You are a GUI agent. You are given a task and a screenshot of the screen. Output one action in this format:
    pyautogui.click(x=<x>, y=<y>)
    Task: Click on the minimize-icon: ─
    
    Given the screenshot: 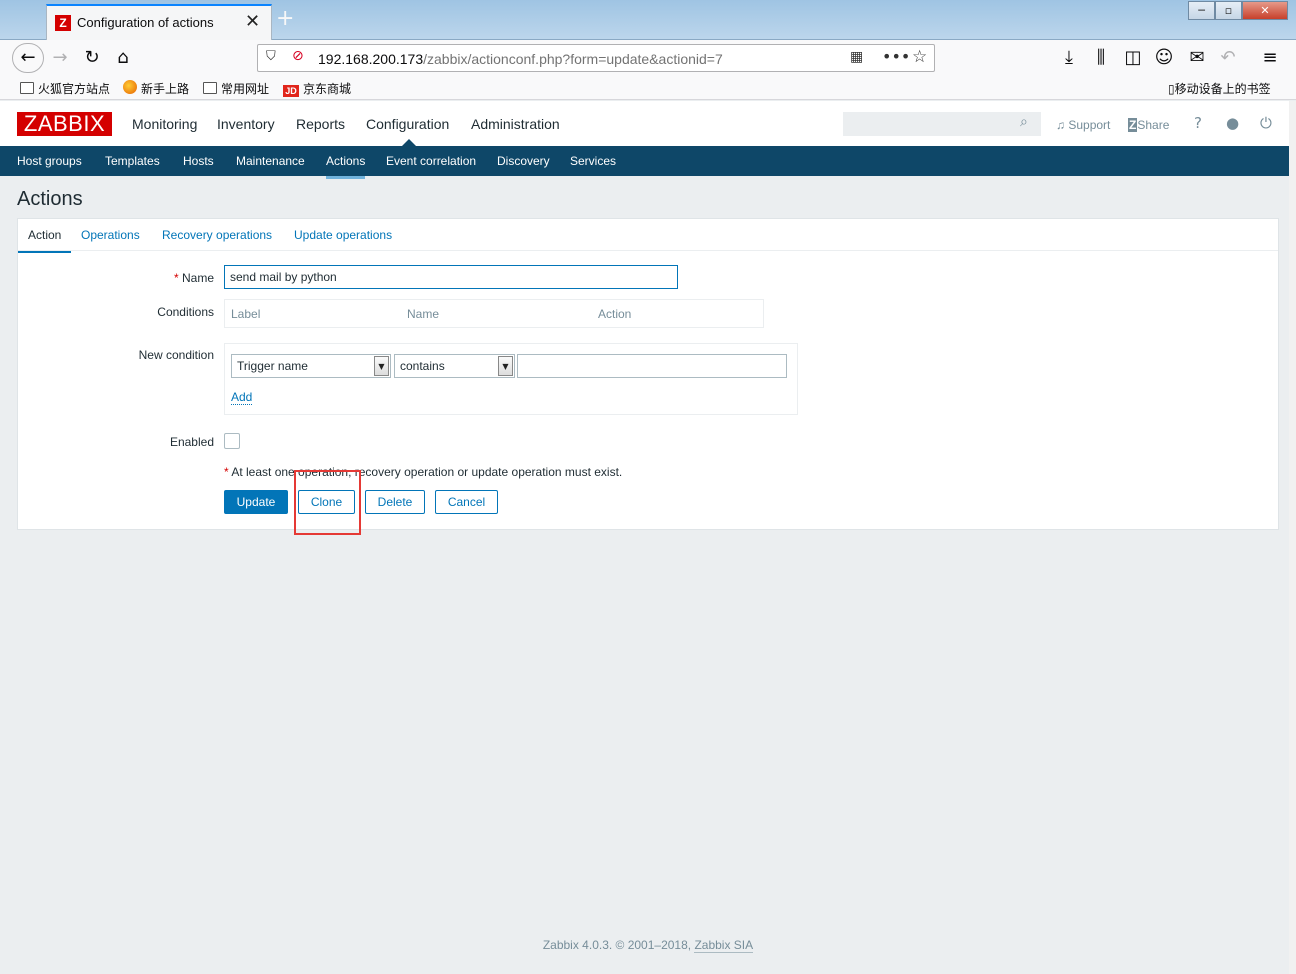 What is the action you would take?
    pyautogui.click(x=1201, y=10)
    